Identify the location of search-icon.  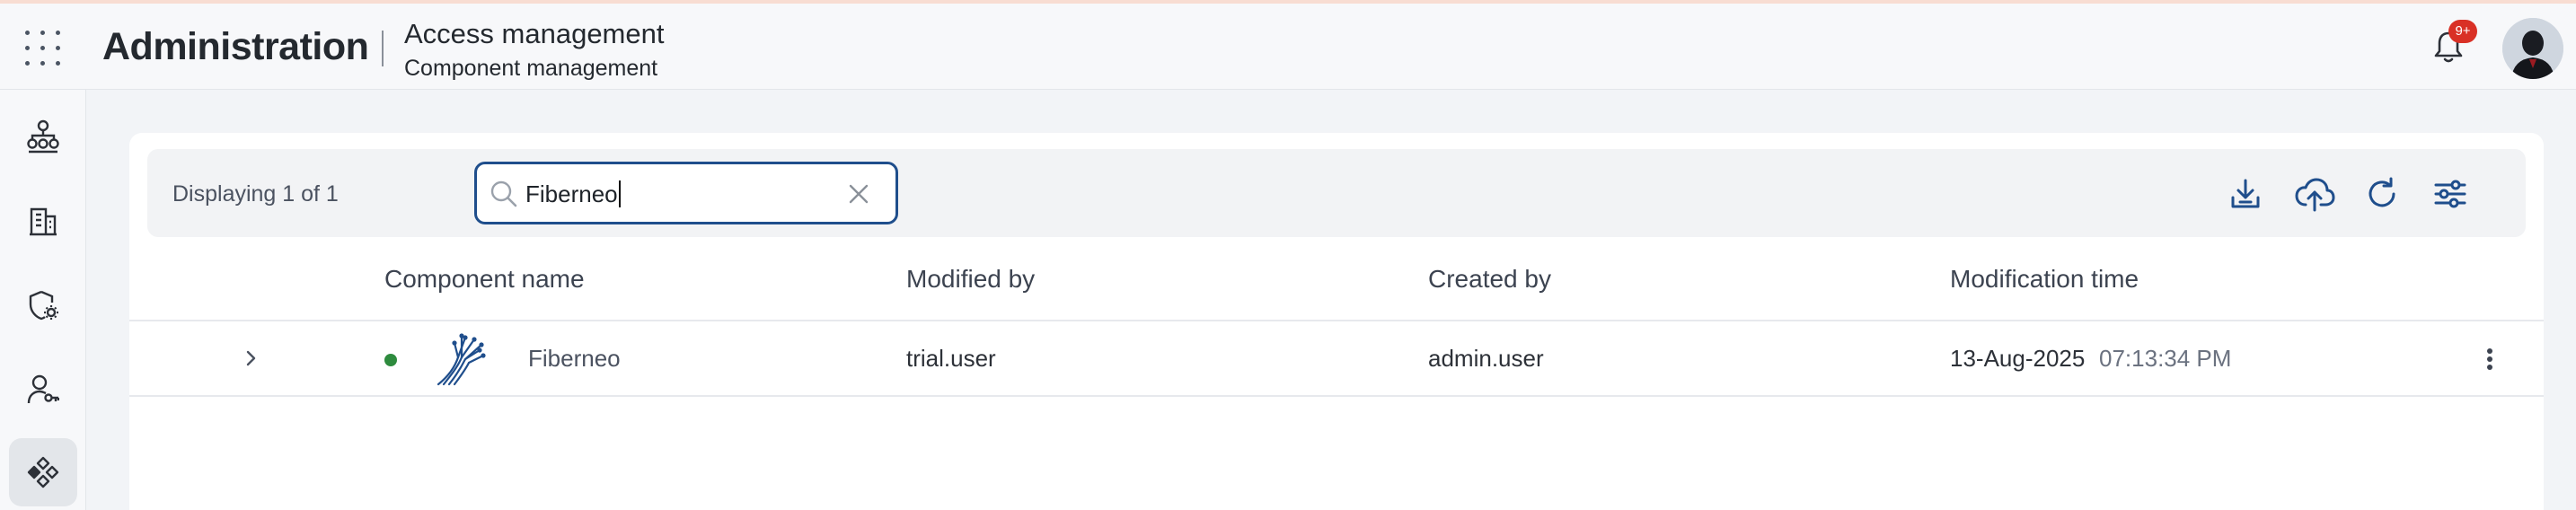
(503, 193).